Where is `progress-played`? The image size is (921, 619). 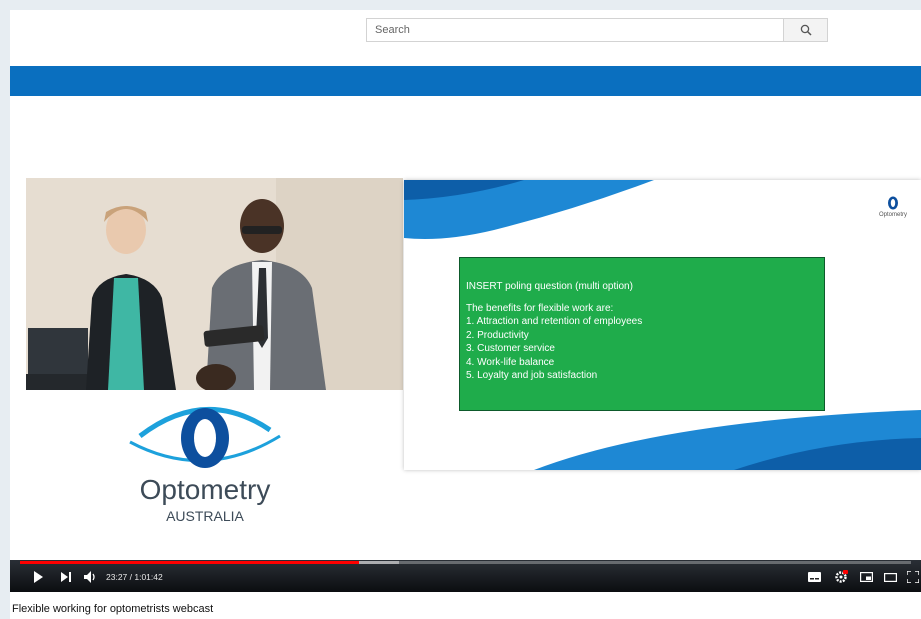 progress-played is located at coordinates (189, 562).